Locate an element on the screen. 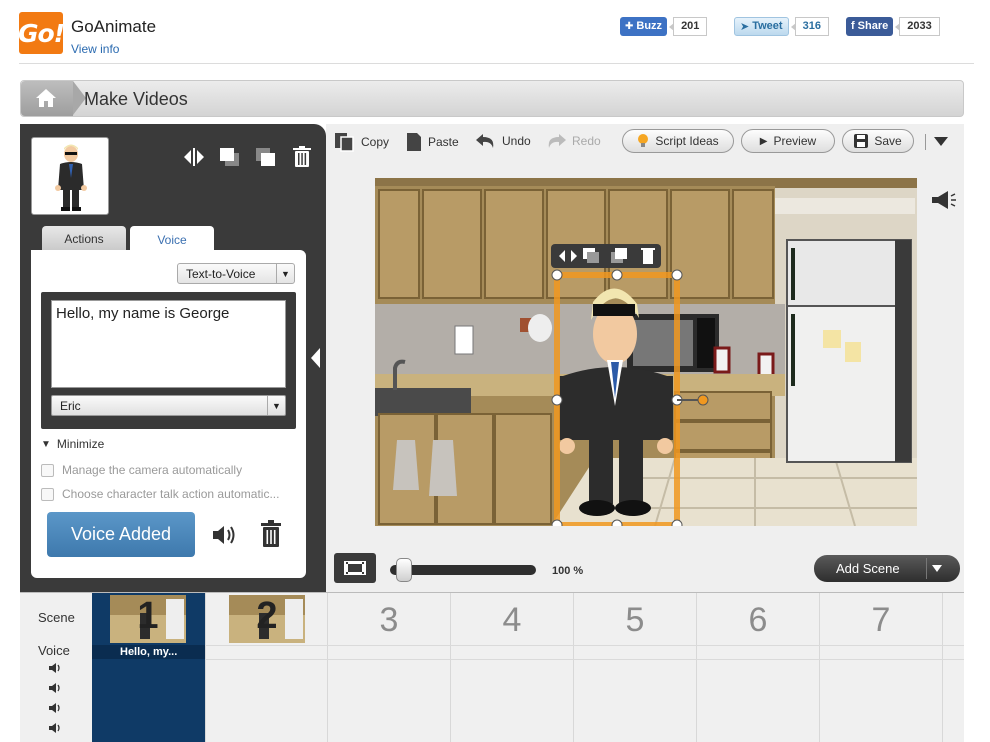  buzz-label: Buzz is located at coordinates (649, 26).